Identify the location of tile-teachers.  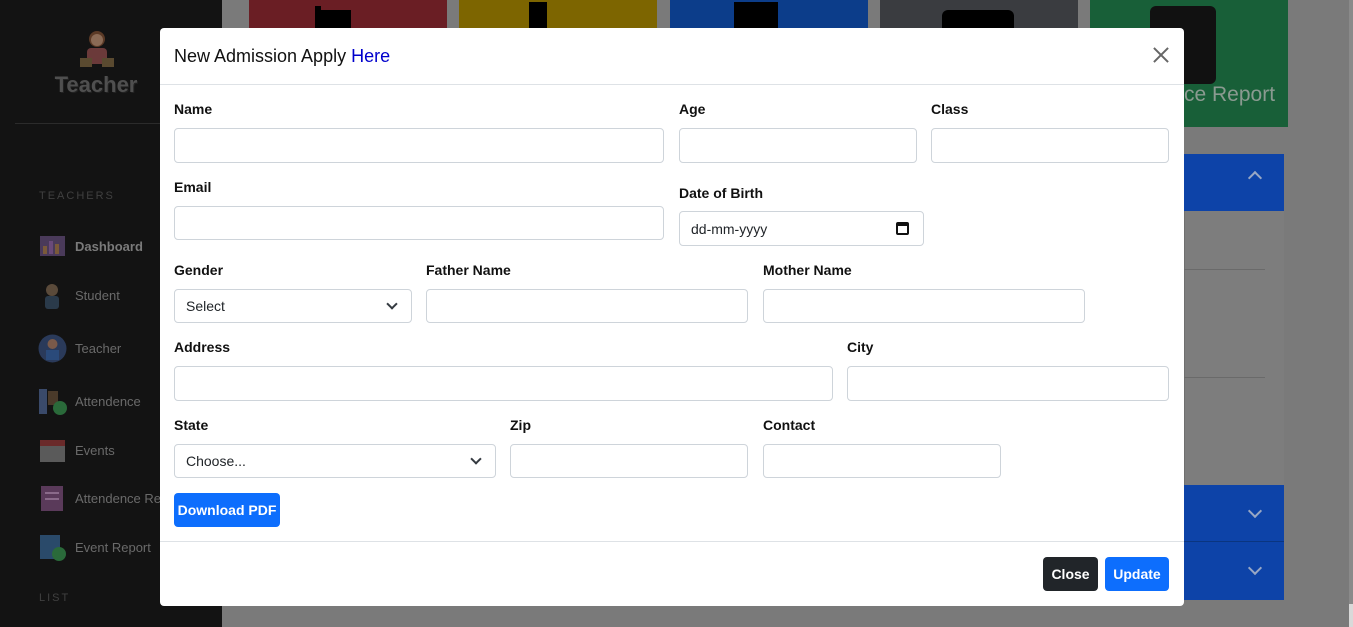
(558, 14).